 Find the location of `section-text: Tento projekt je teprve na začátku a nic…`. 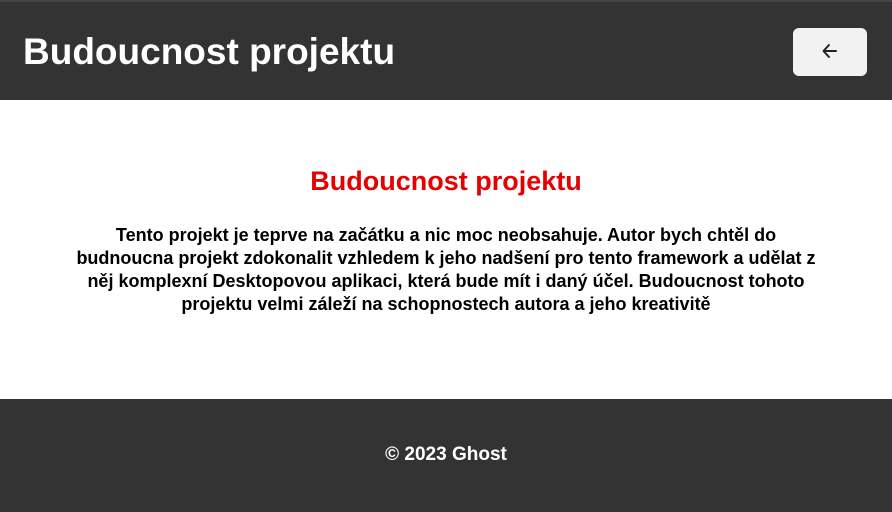

section-text: Tento projekt je teprve na začátku a nic… is located at coordinates (446, 269).